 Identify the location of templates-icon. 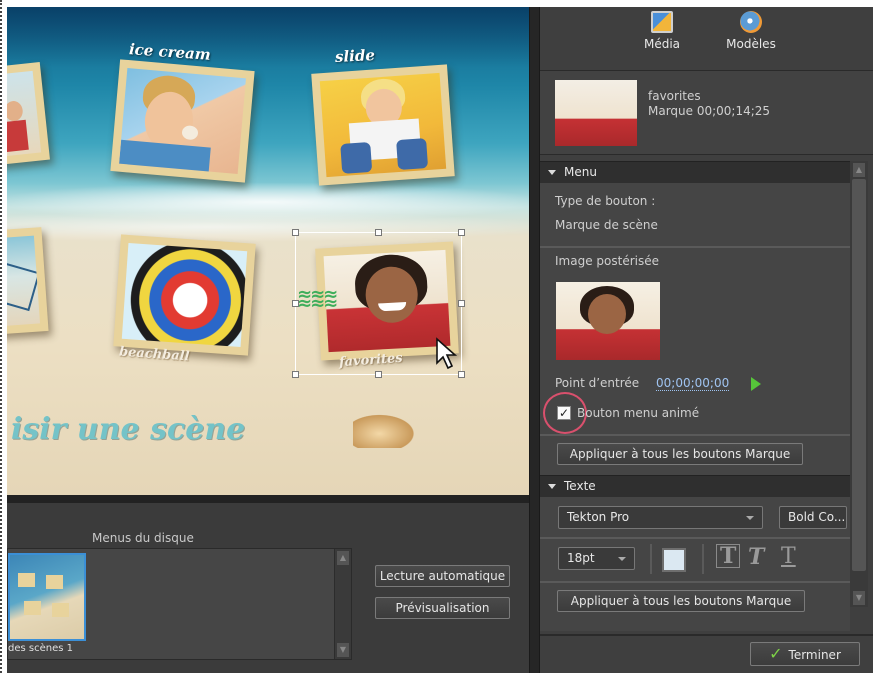
(751, 22).